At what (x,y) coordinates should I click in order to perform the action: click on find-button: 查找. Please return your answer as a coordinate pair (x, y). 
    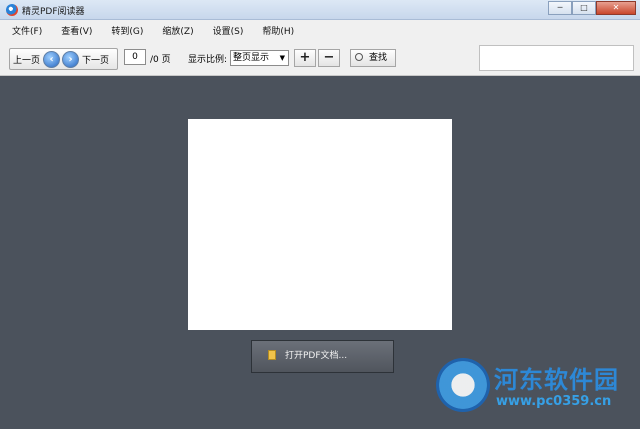
    Looking at the image, I should click on (373, 58).